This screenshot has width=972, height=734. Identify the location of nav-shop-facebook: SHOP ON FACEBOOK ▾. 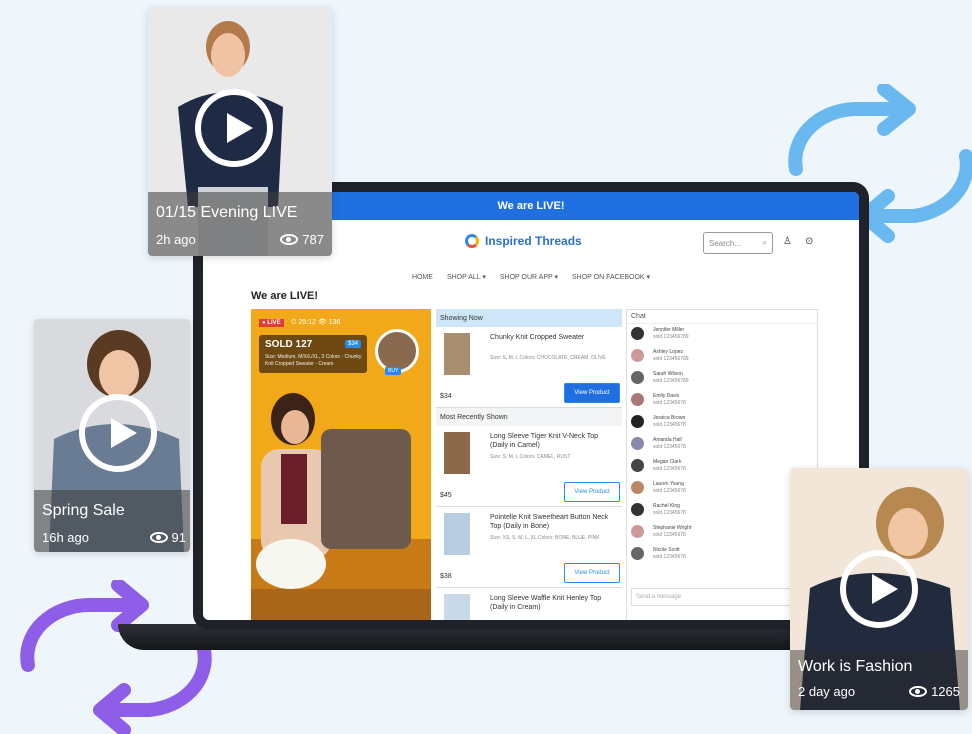
(611, 277).